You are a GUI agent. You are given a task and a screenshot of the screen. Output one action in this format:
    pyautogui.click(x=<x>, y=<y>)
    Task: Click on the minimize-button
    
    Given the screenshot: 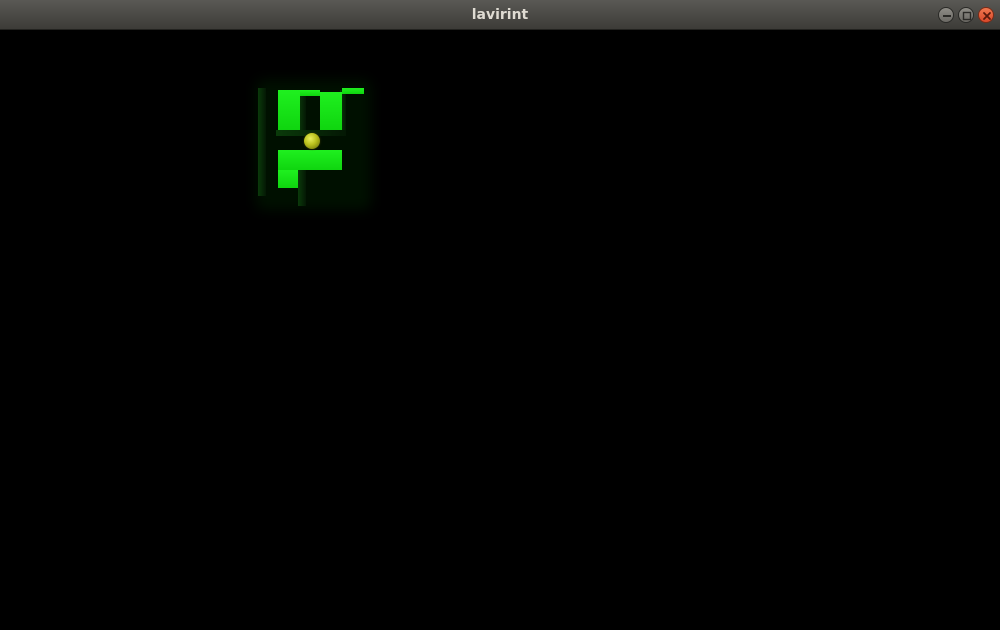 What is the action you would take?
    pyautogui.click(x=946, y=15)
    